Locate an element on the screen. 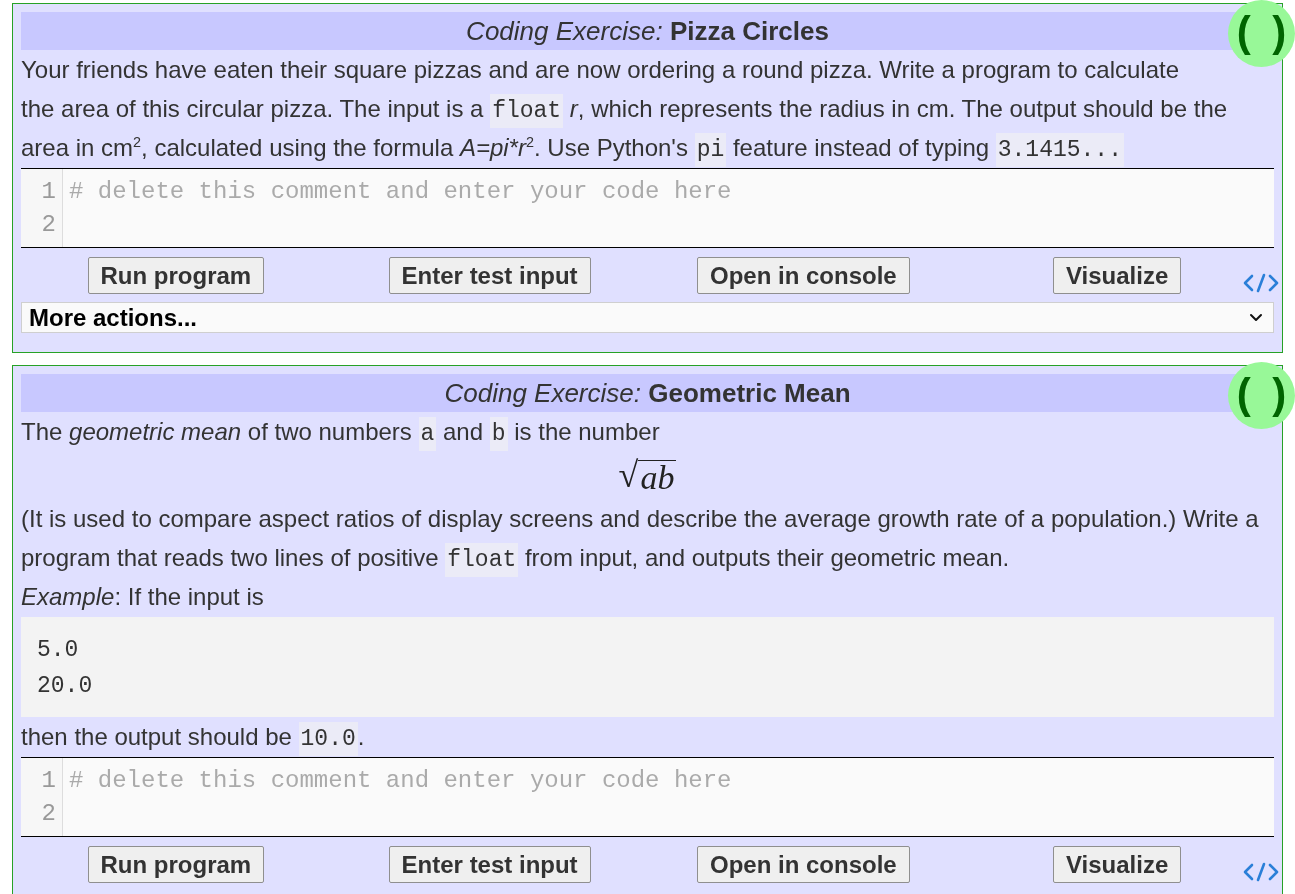  sample-input-line: 5.0 is located at coordinates (58, 650).